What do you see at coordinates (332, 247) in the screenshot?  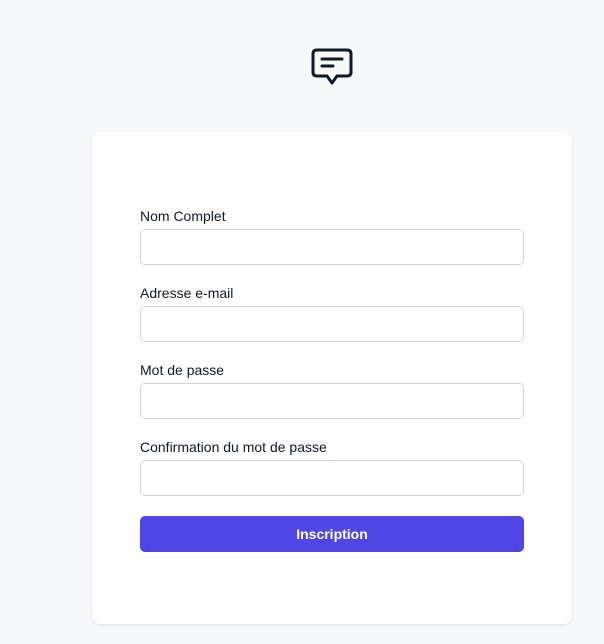 I see `full-name-input` at bounding box center [332, 247].